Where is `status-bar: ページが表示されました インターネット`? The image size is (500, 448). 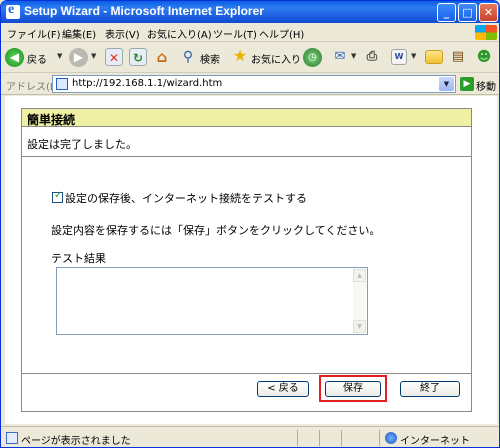
status-bar: ページが表示されました インターネット is located at coordinates (250, 436).